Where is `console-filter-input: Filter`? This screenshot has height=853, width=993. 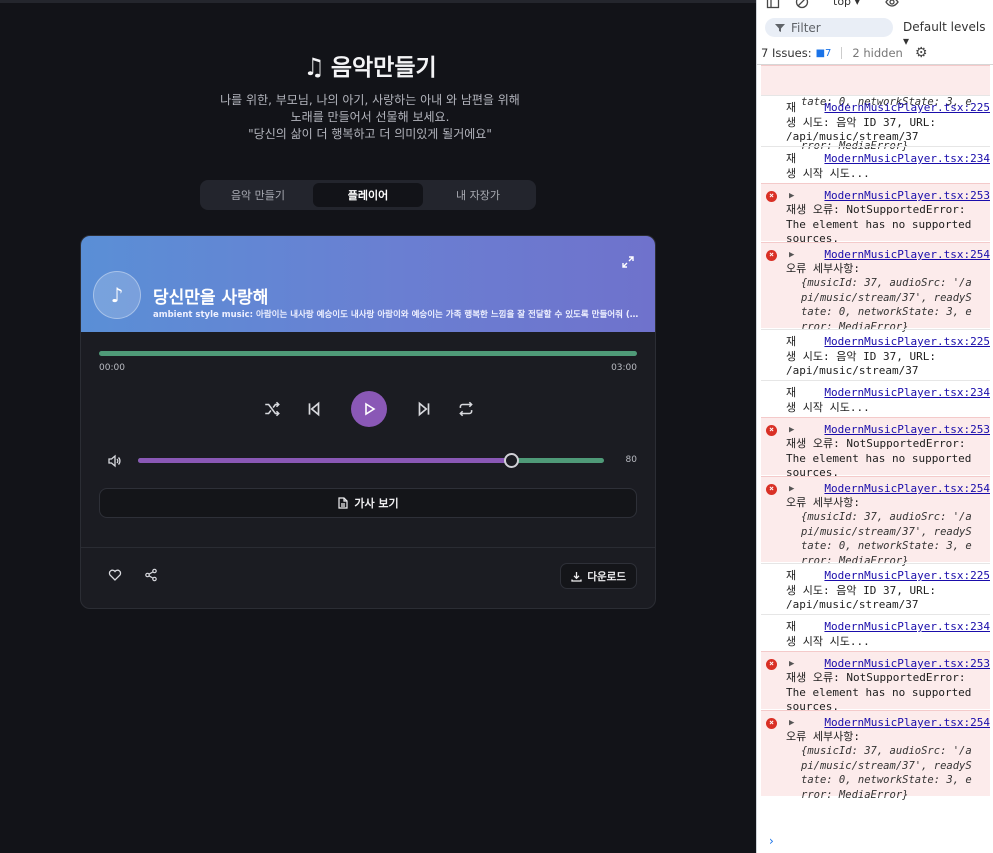 console-filter-input: Filter is located at coordinates (829, 27).